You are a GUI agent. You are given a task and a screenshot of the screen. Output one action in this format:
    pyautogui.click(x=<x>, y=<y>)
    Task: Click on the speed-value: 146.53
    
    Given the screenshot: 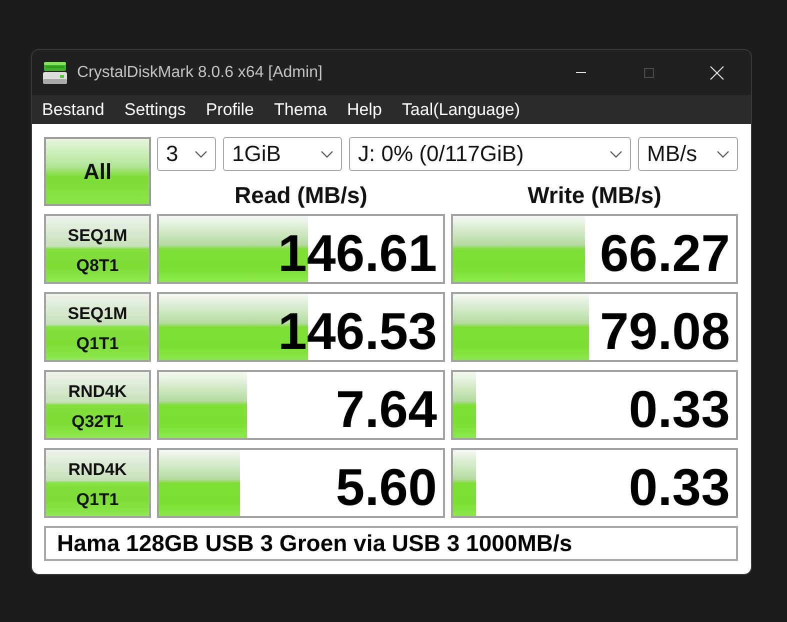 What is the action you would take?
    pyautogui.click(x=357, y=332)
    